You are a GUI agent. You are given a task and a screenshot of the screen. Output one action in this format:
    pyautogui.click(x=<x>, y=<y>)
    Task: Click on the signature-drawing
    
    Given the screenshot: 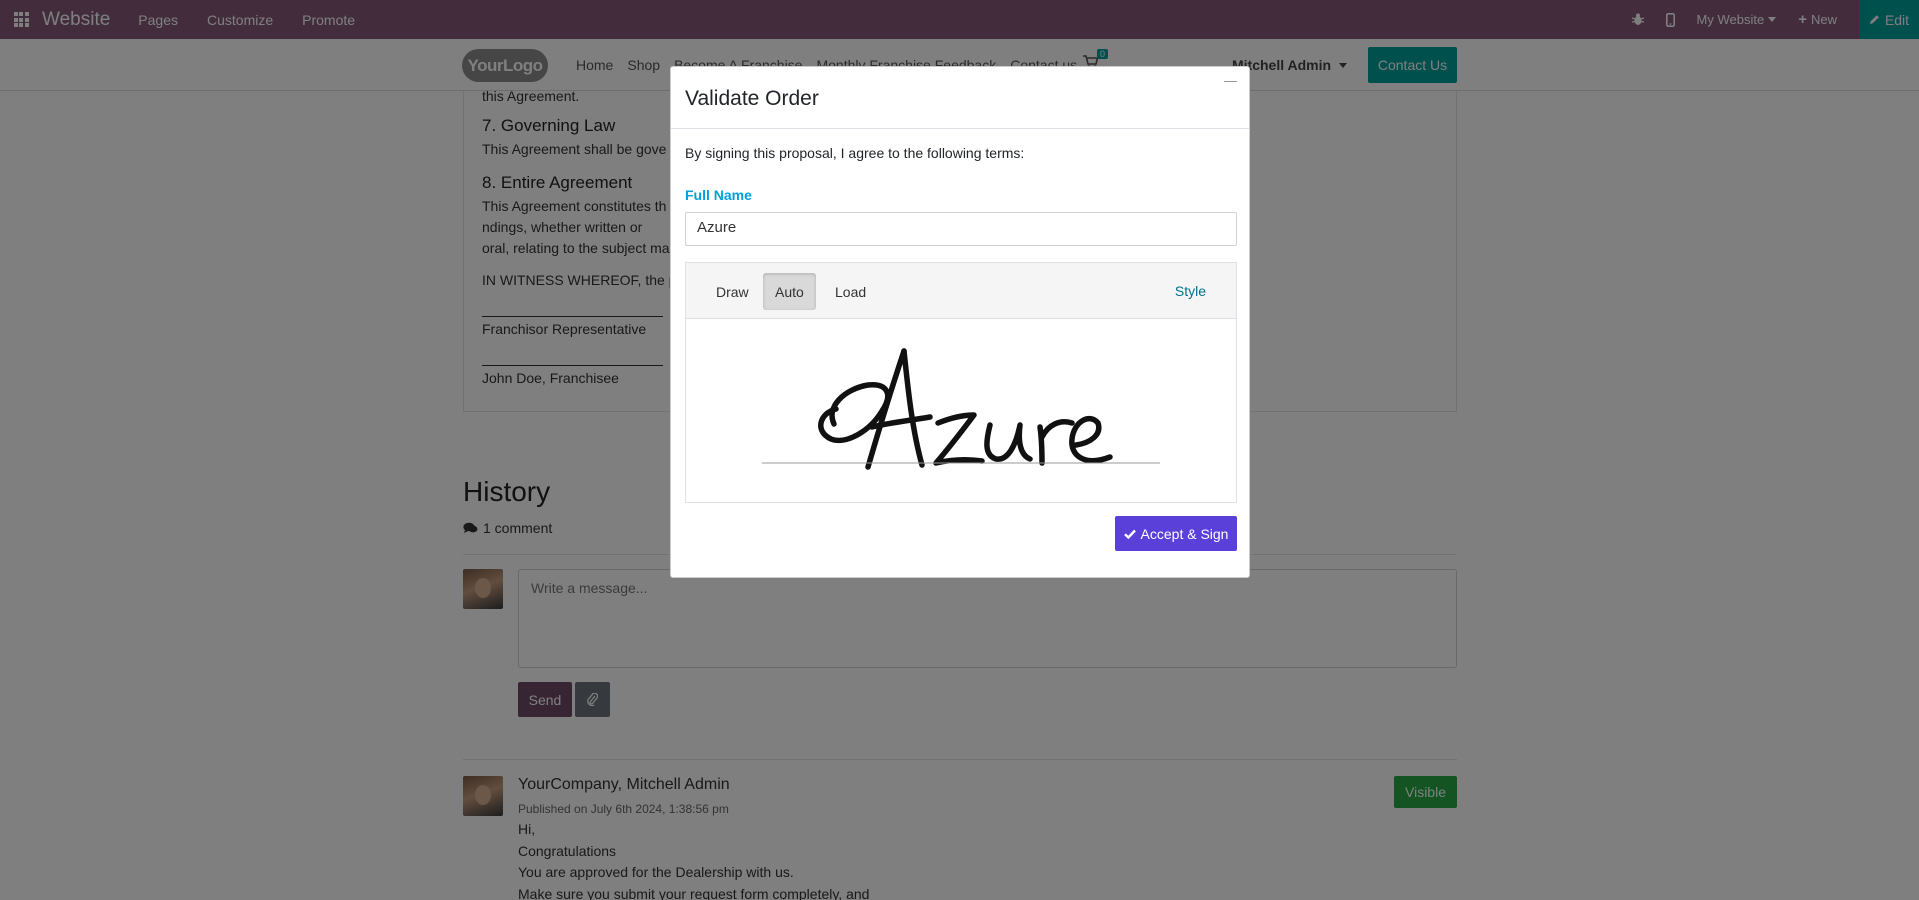 What is the action you would take?
    pyautogui.click(x=961, y=409)
    